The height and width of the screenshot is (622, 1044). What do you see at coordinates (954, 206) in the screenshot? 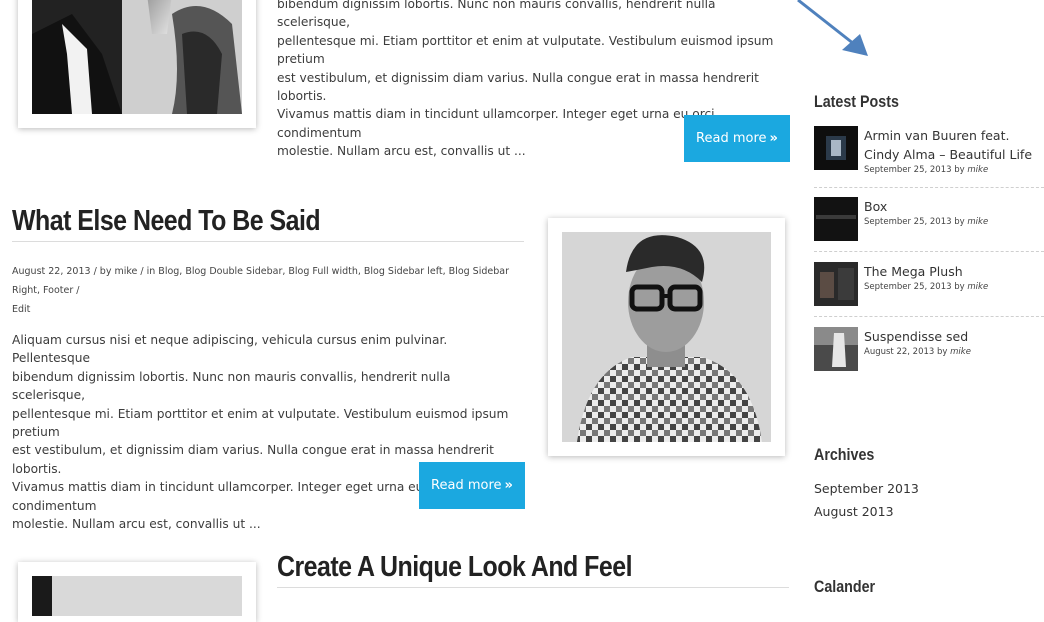
I see `latest-post-title: Box` at bounding box center [954, 206].